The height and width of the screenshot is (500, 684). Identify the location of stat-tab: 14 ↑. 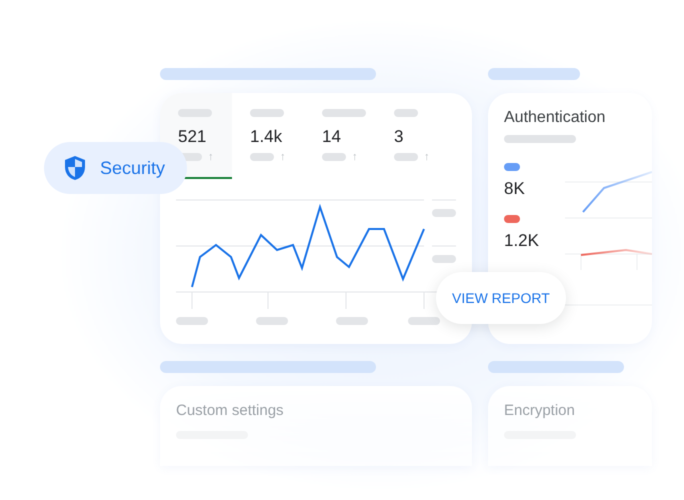
(340, 136).